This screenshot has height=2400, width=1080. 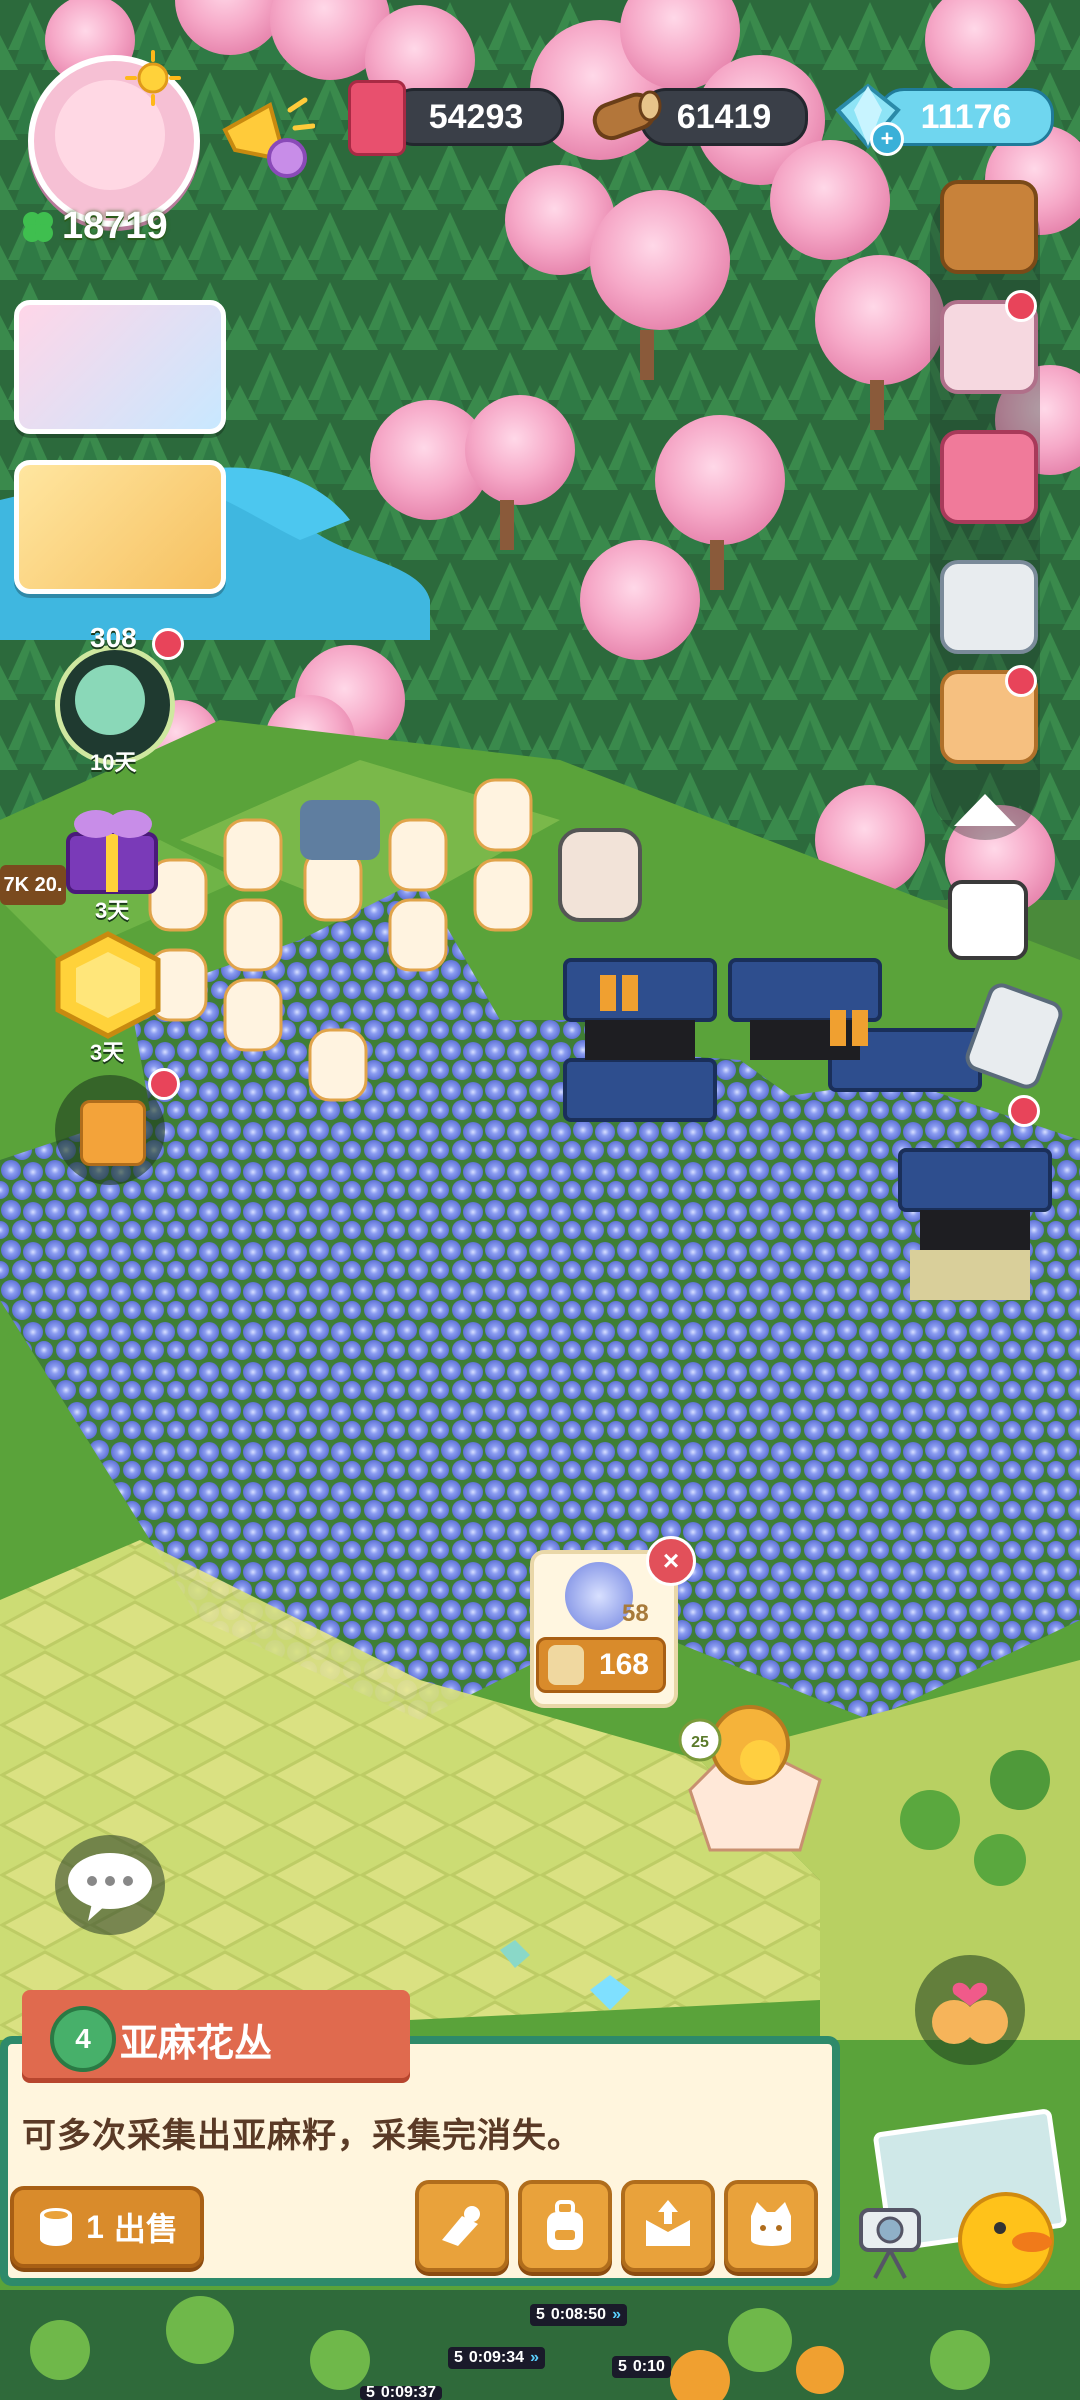 What do you see at coordinates (1006, 2240) in the screenshot?
I see `duck-mascot-icon` at bounding box center [1006, 2240].